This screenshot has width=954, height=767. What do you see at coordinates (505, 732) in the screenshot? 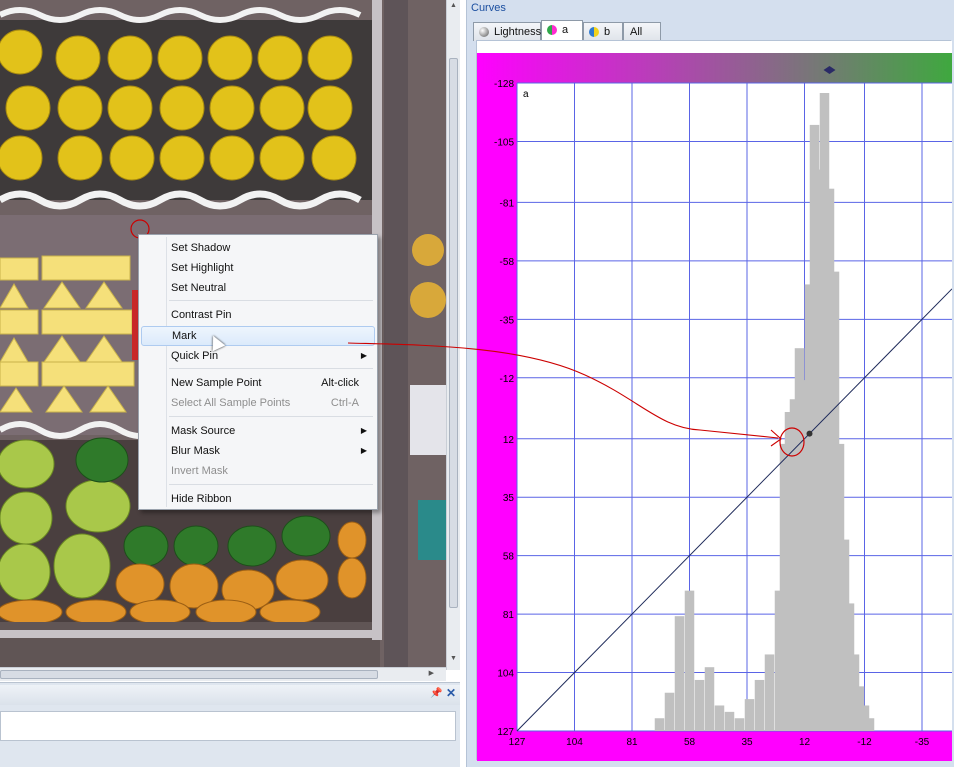
I see `y-tick-label: 127` at bounding box center [505, 732].